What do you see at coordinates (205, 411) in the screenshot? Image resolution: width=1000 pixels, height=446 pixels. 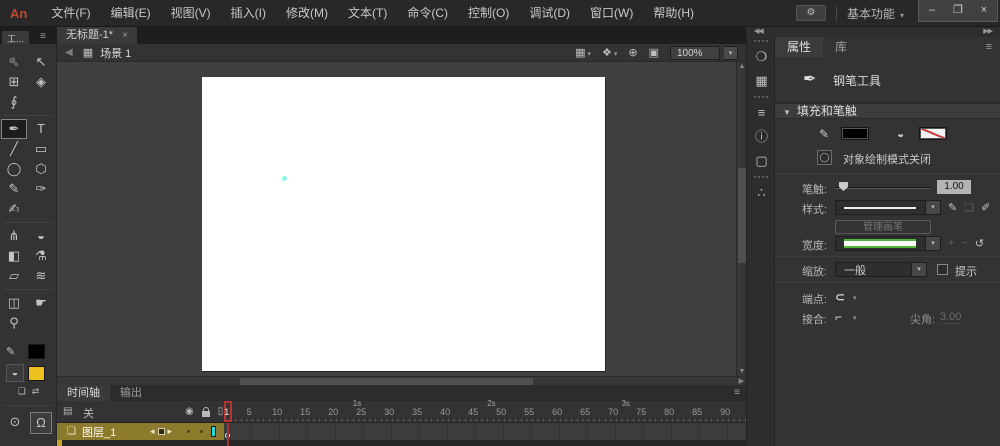 I see `lock-column-icon` at bounding box center [205, 411].